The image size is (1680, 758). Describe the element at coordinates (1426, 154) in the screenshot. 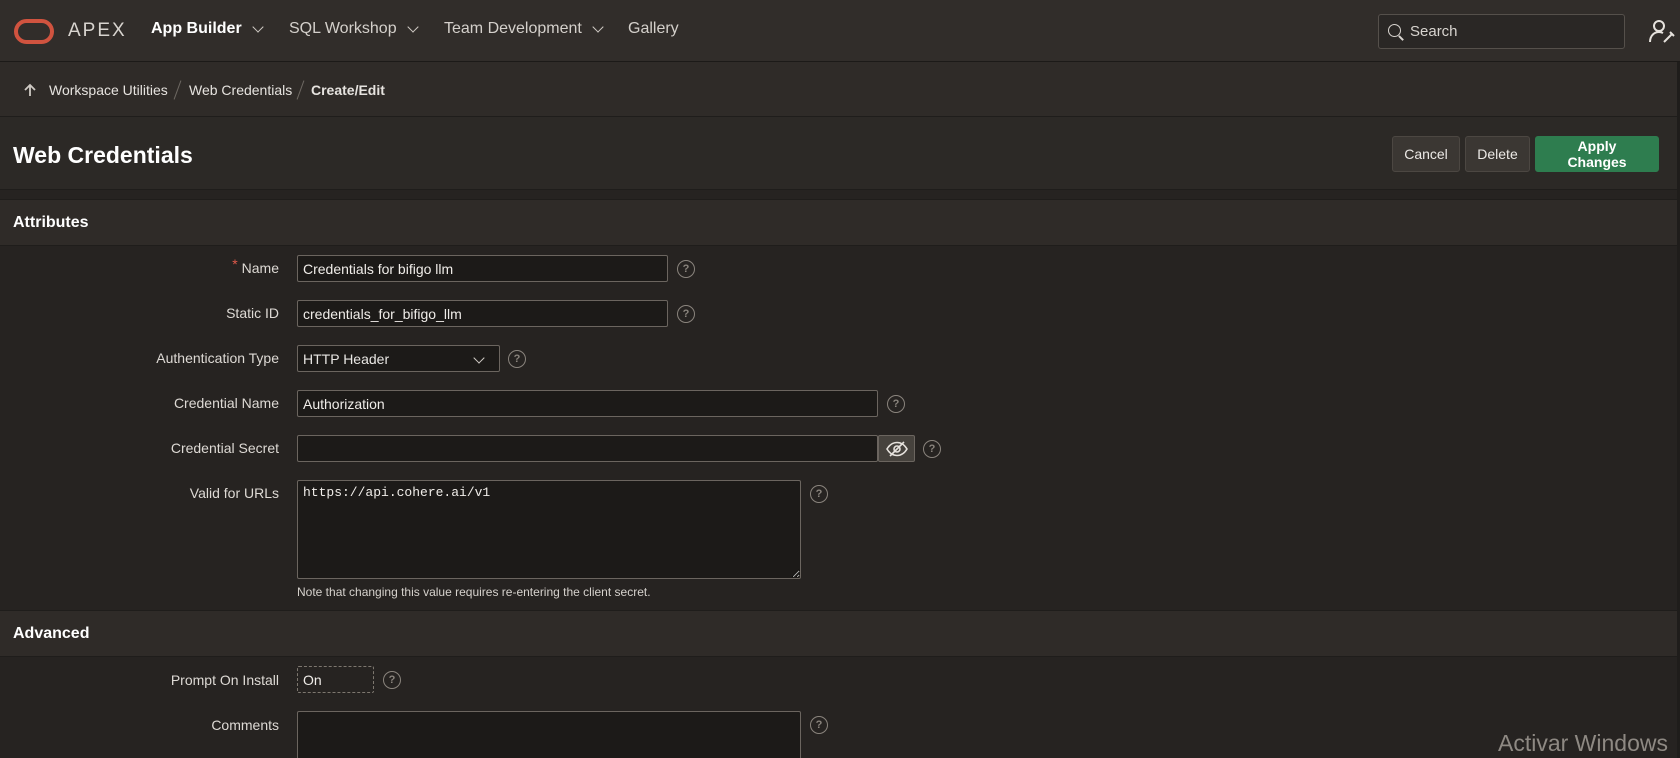

I see `cancel-button: Cancel` at that location.